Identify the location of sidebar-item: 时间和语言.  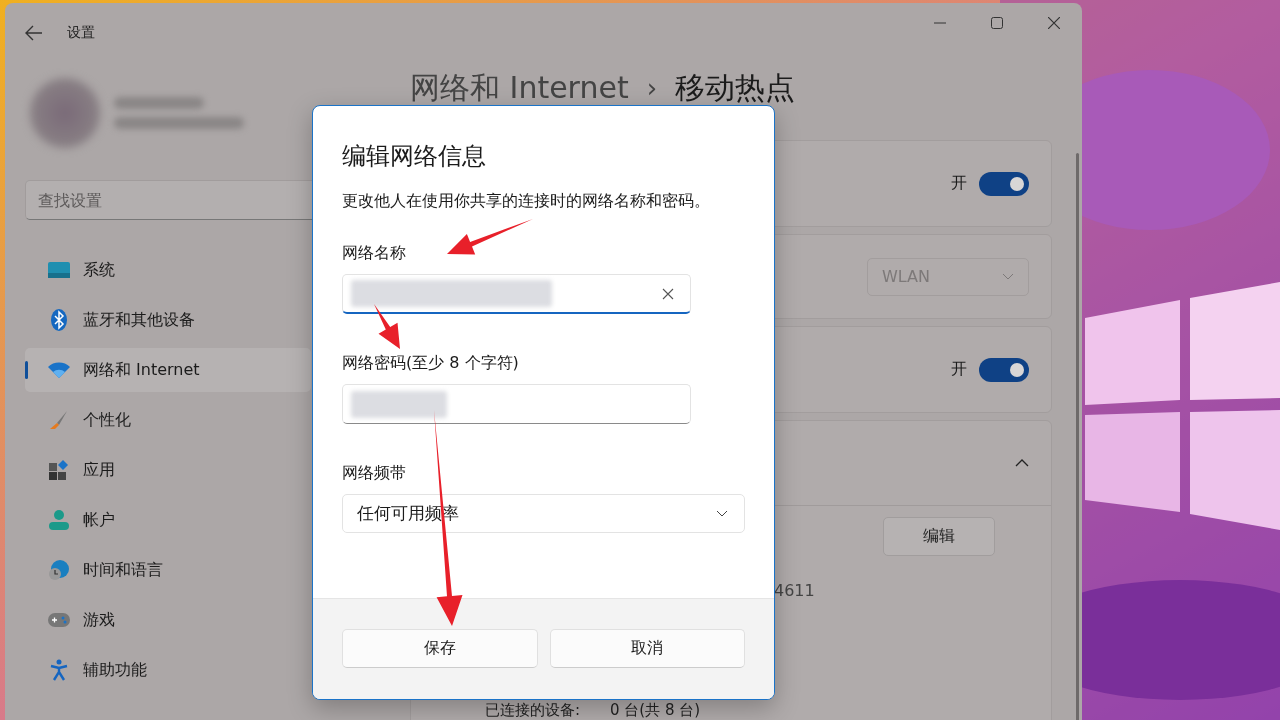
(168, 570).